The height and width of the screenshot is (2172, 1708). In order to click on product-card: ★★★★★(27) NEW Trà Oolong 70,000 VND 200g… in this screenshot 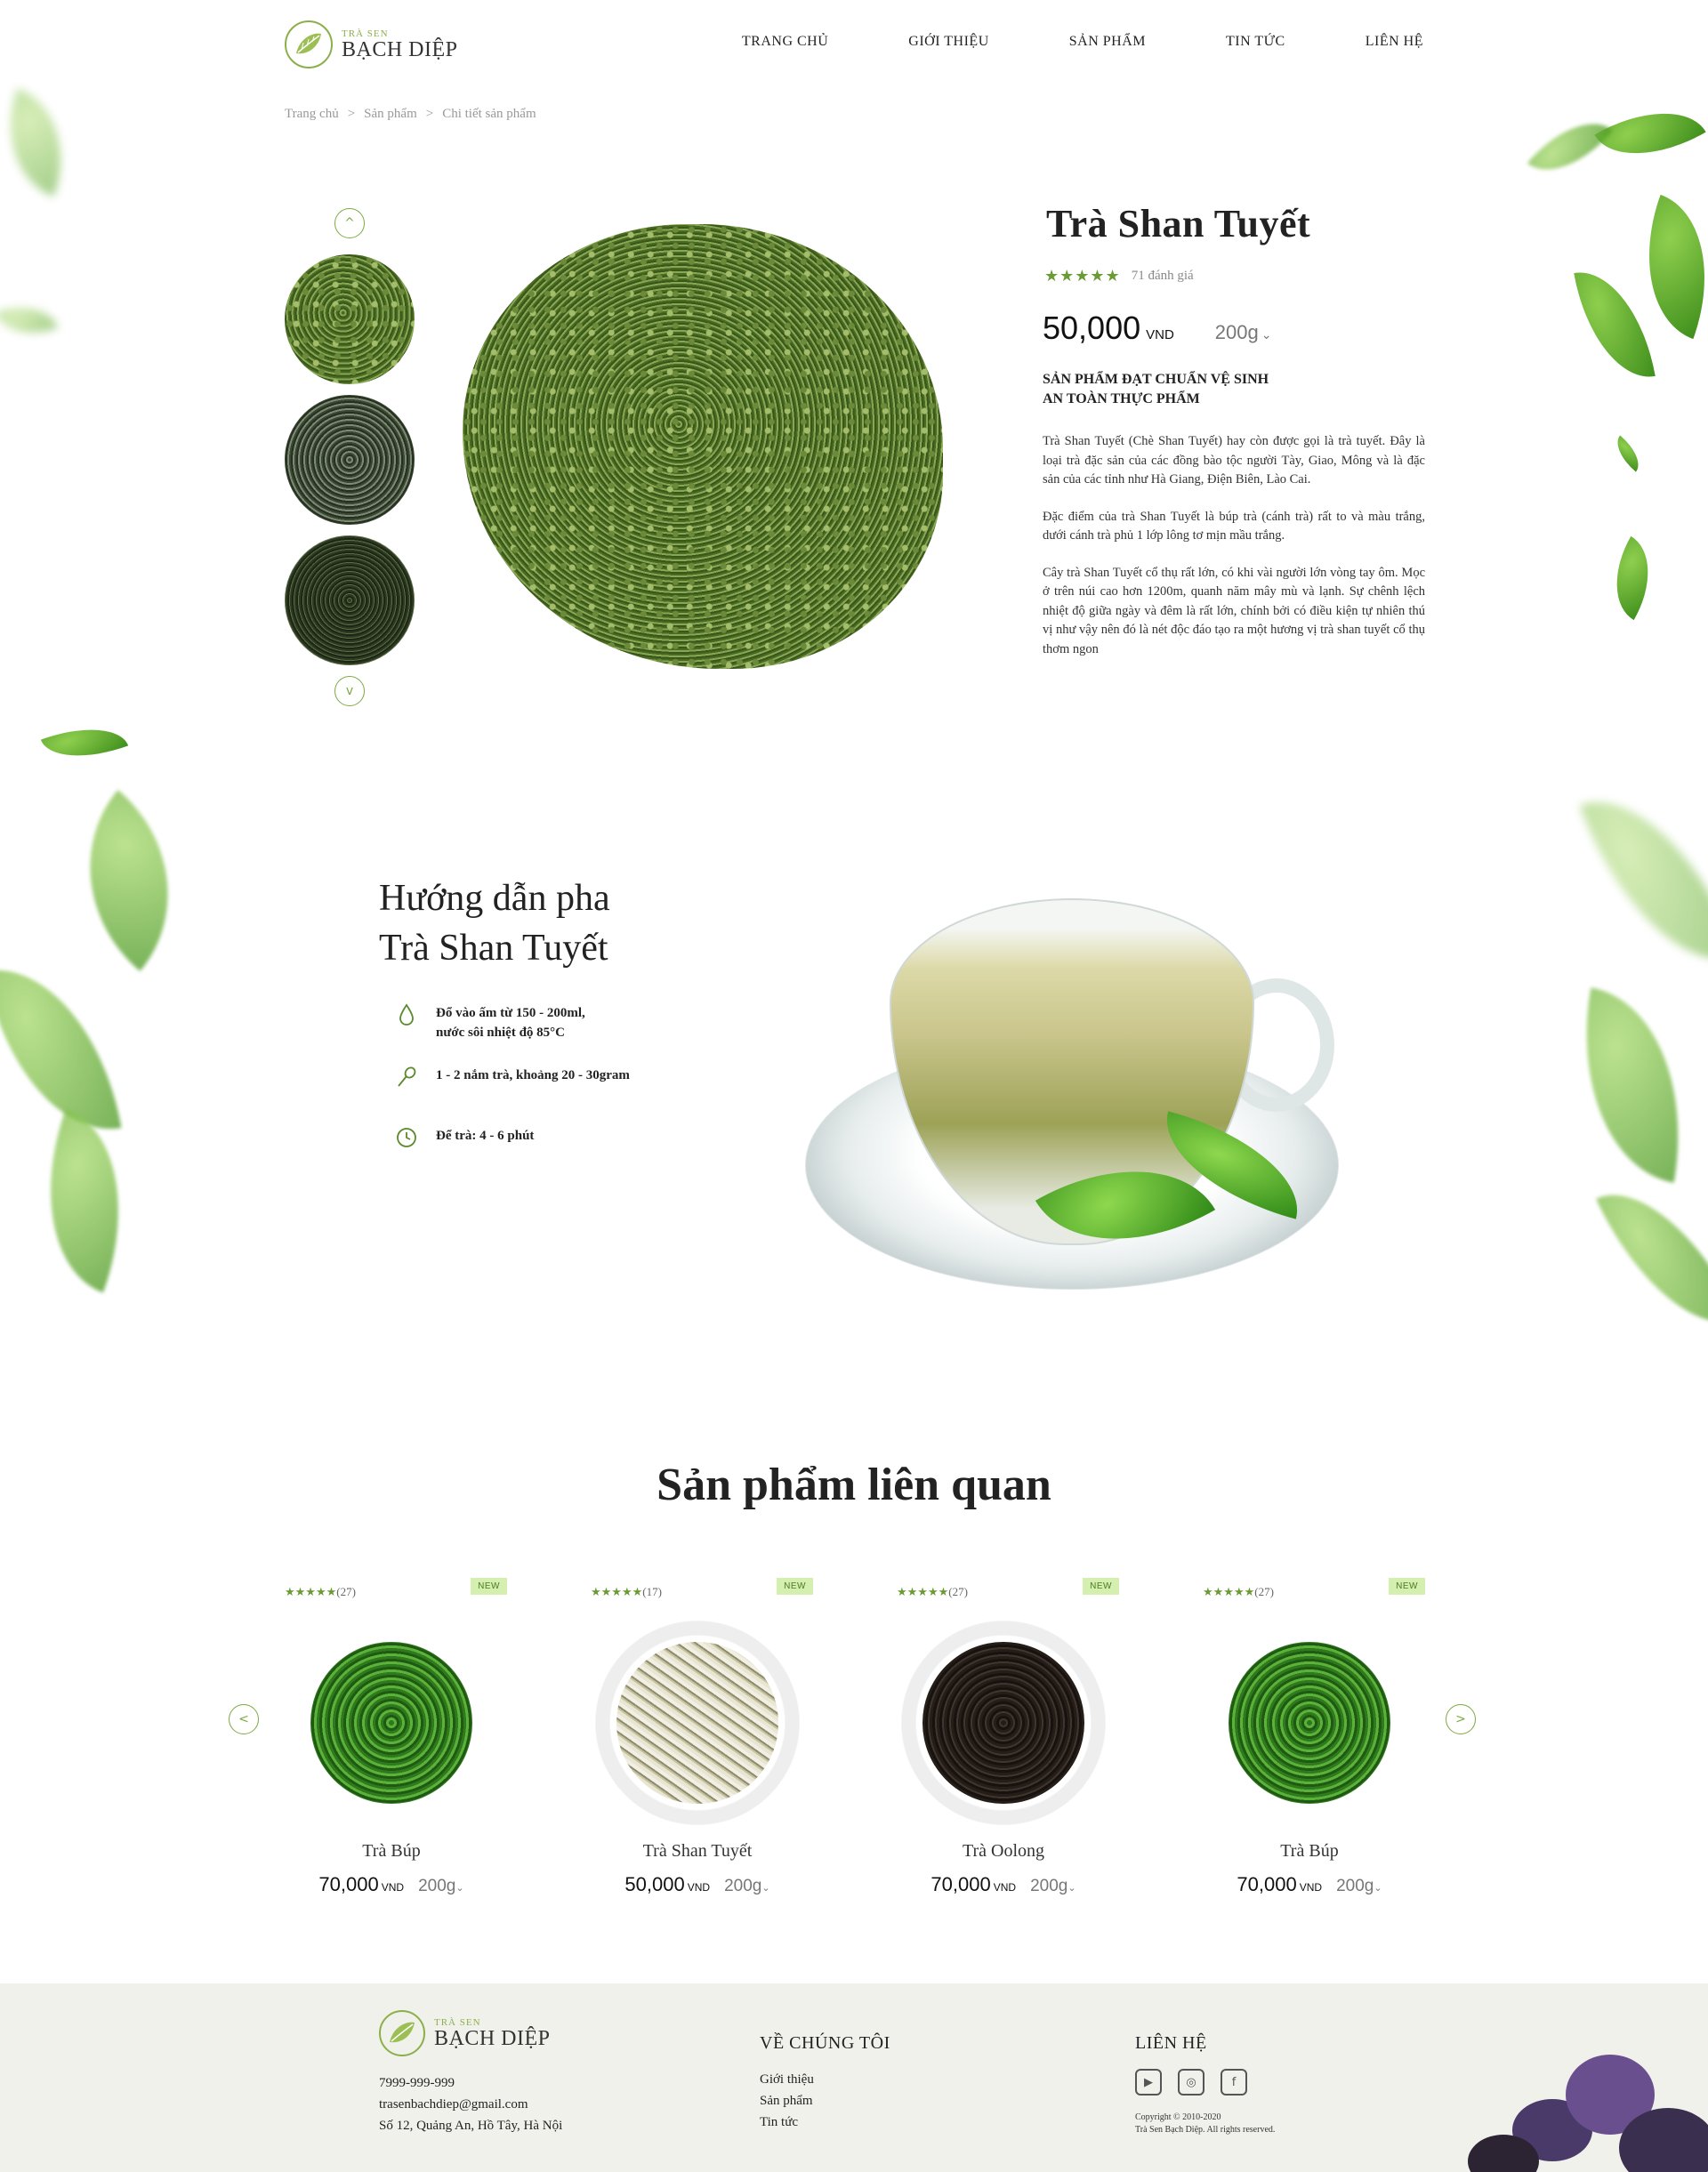, I will do `click(1008, 1745)`.